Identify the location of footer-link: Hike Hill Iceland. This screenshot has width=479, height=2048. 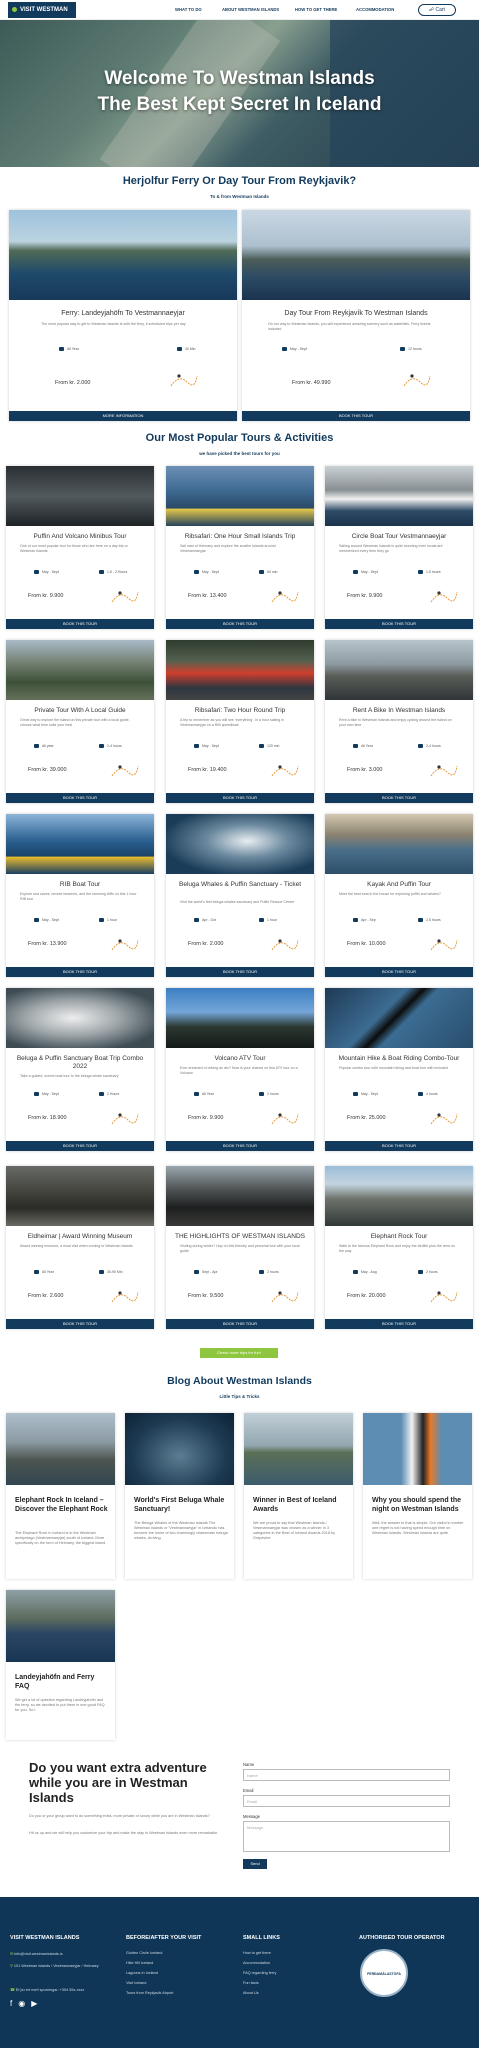
(139, 1963).